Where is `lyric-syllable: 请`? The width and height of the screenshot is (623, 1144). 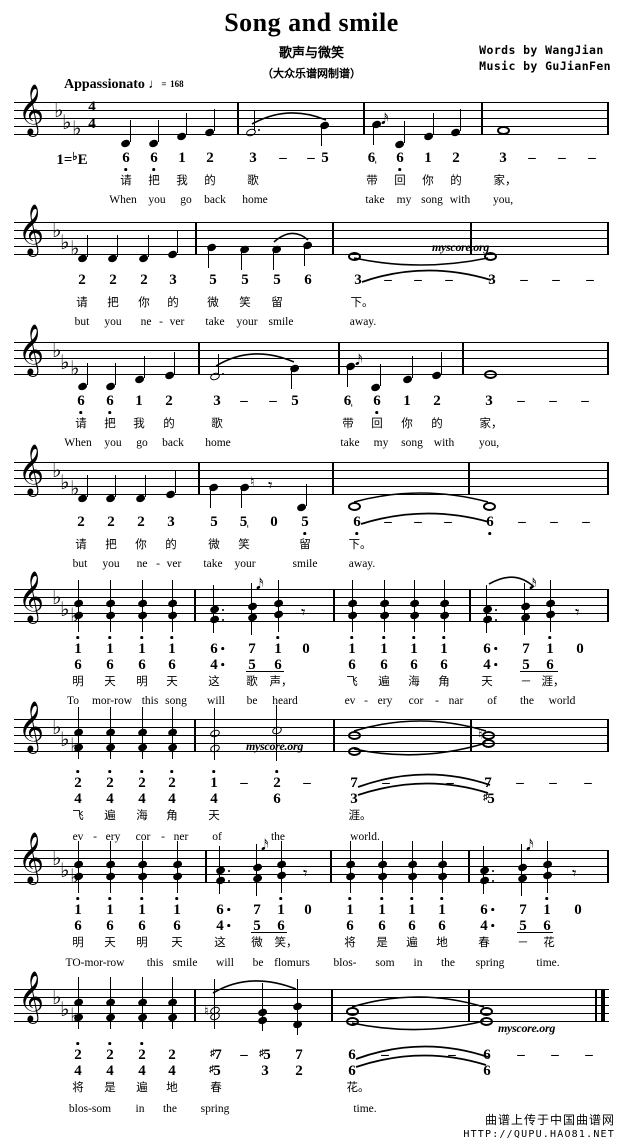 lyric-syllable: 请 is located at coordinates (81, 423).